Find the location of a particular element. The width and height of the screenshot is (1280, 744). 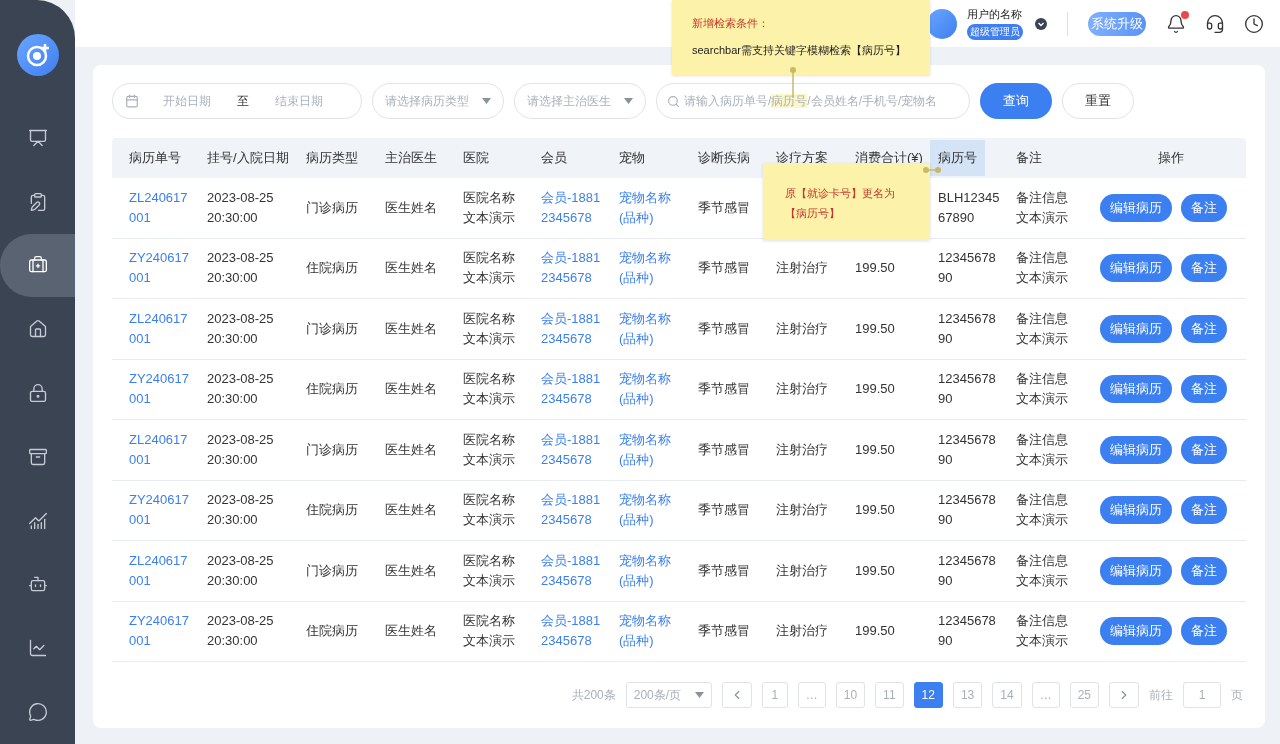

app-logo is located at coordinates (38, 55).